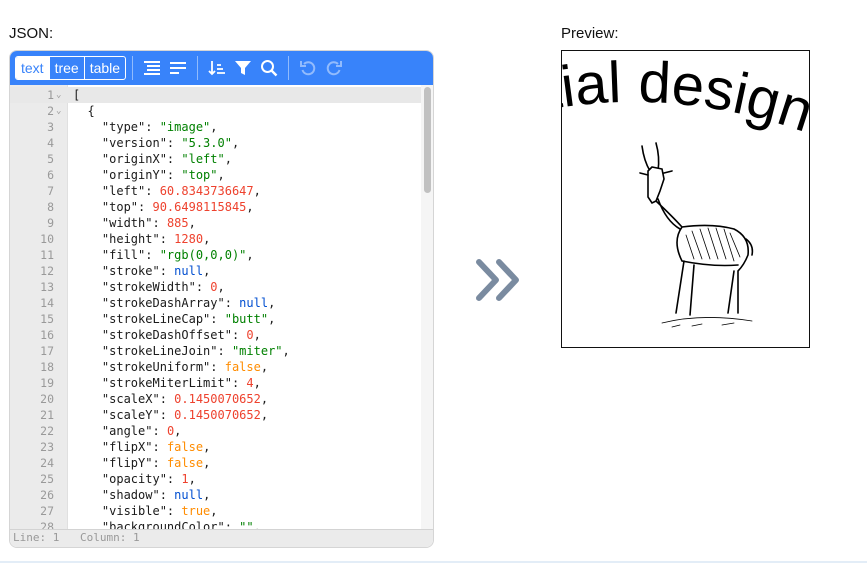  What do you see at coordinates (427, 308) in the screenshot?
I see `vertical-scrollbar` at bounding box center [427, 308].